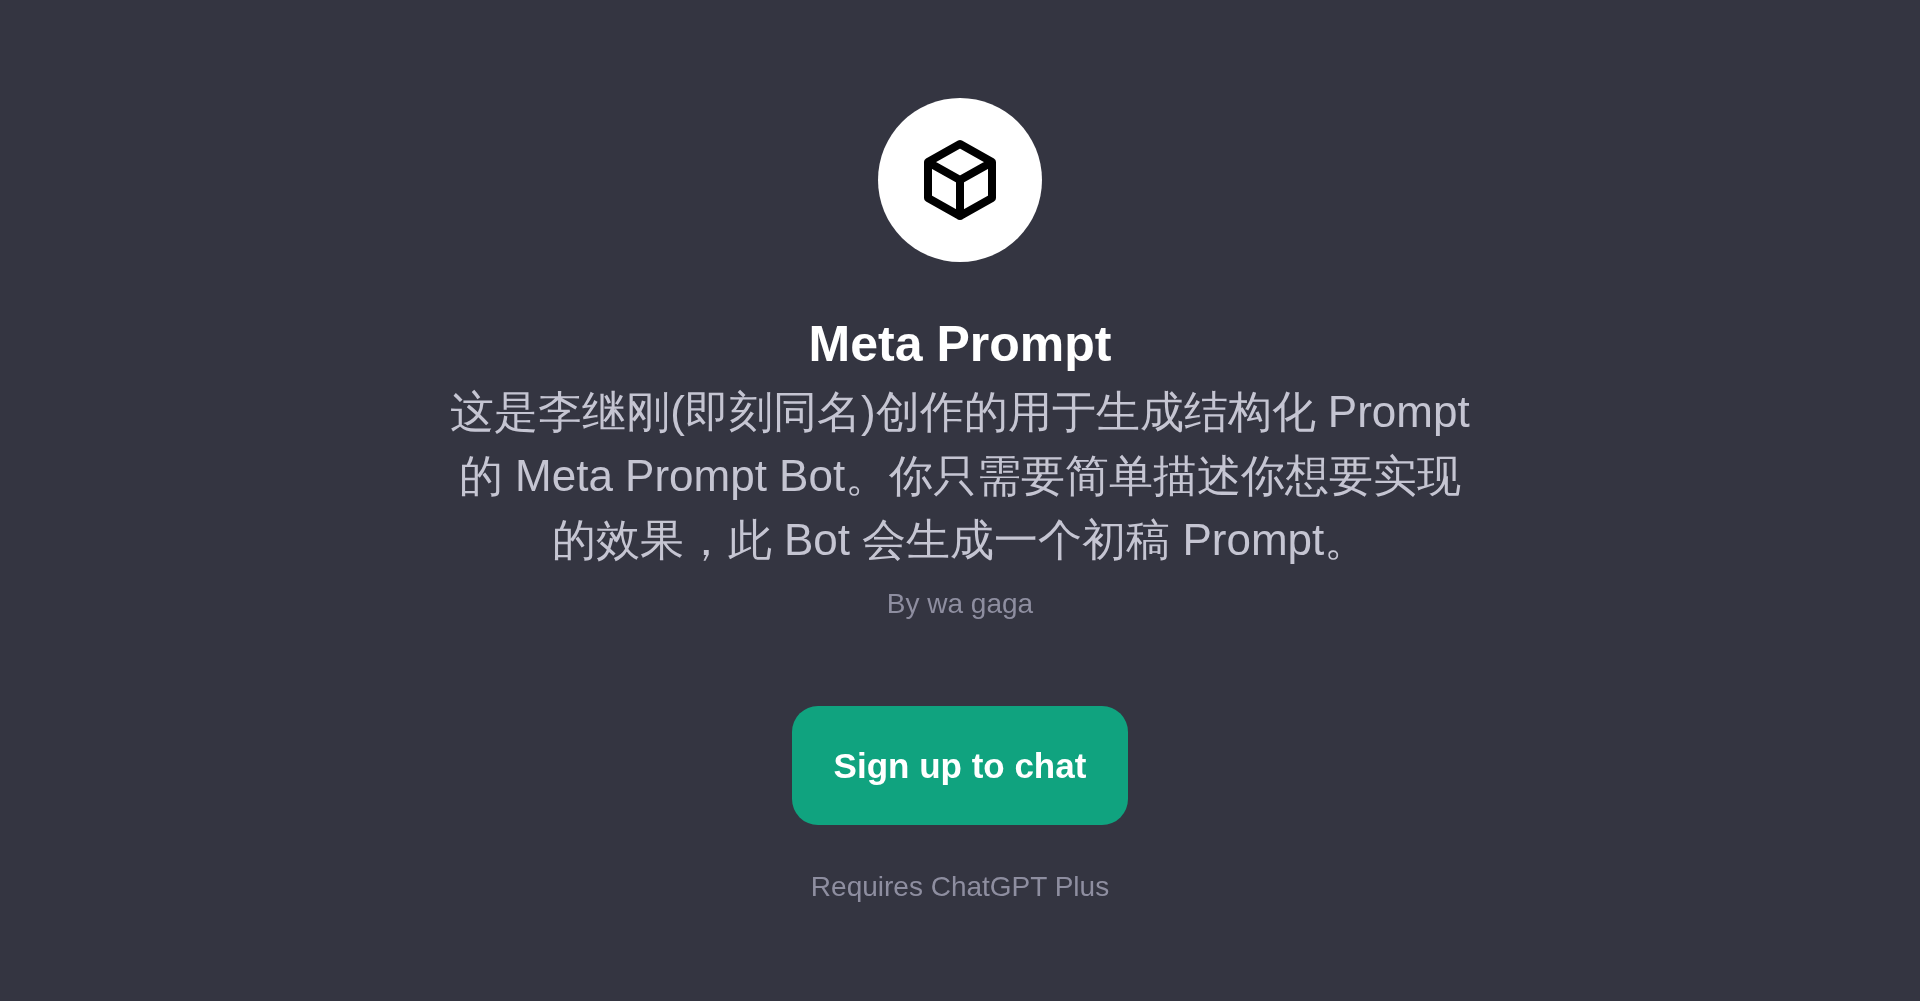 This screenshot has height=1001, width=1920. I want to click on author-name: By wa gaga, so click(960, 604).